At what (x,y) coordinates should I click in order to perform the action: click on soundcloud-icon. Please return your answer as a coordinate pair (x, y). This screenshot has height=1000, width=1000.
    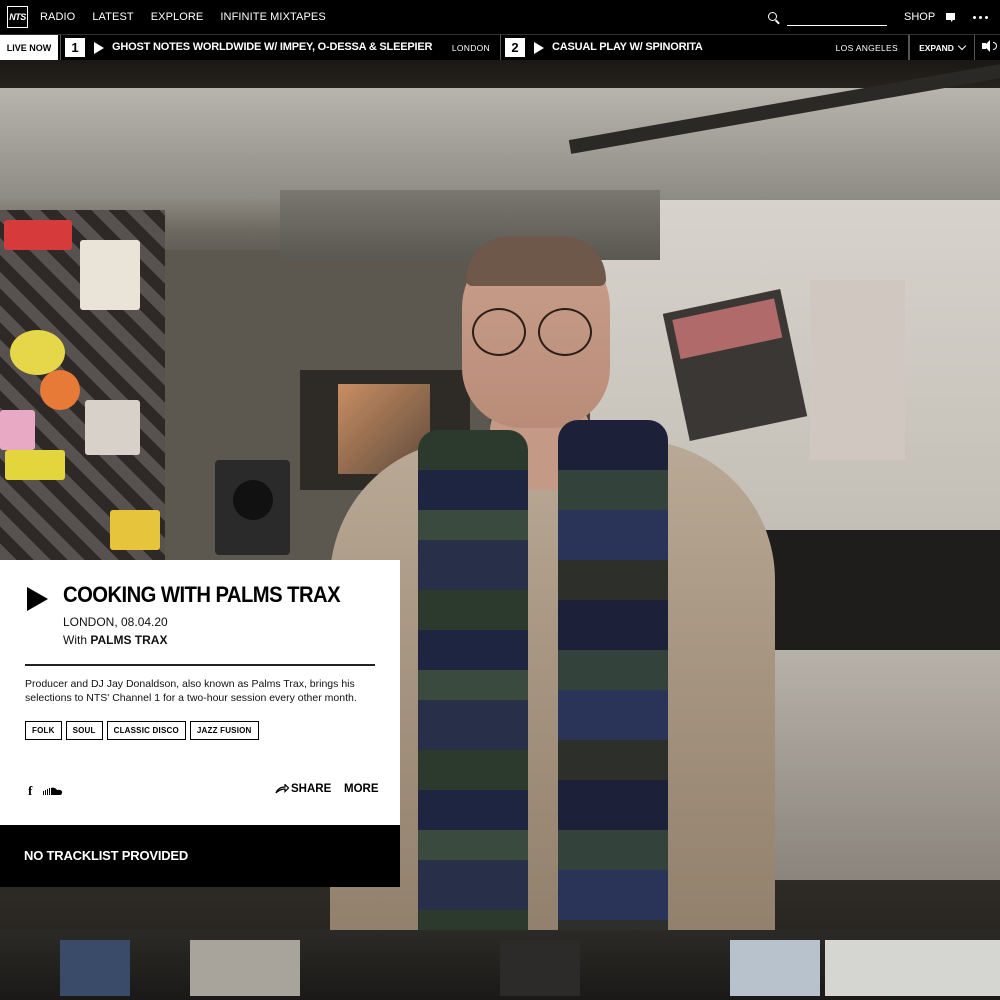
    Looking at the image, I should click on (53, 791).